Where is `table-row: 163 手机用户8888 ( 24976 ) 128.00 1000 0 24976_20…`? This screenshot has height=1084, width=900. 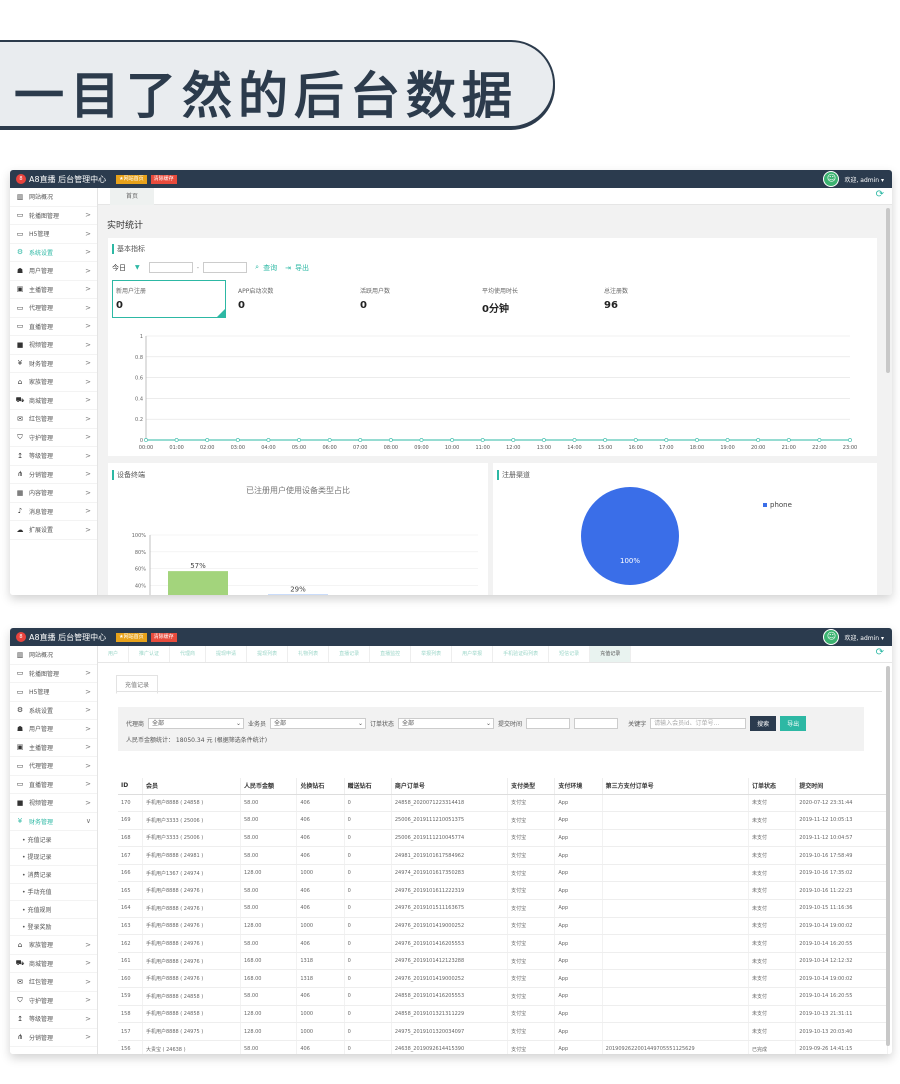
table-row: 163 手机用户8888 ( 24976 ) 128.00 1000 0 24976_20… is located at coordinates (503, 926).